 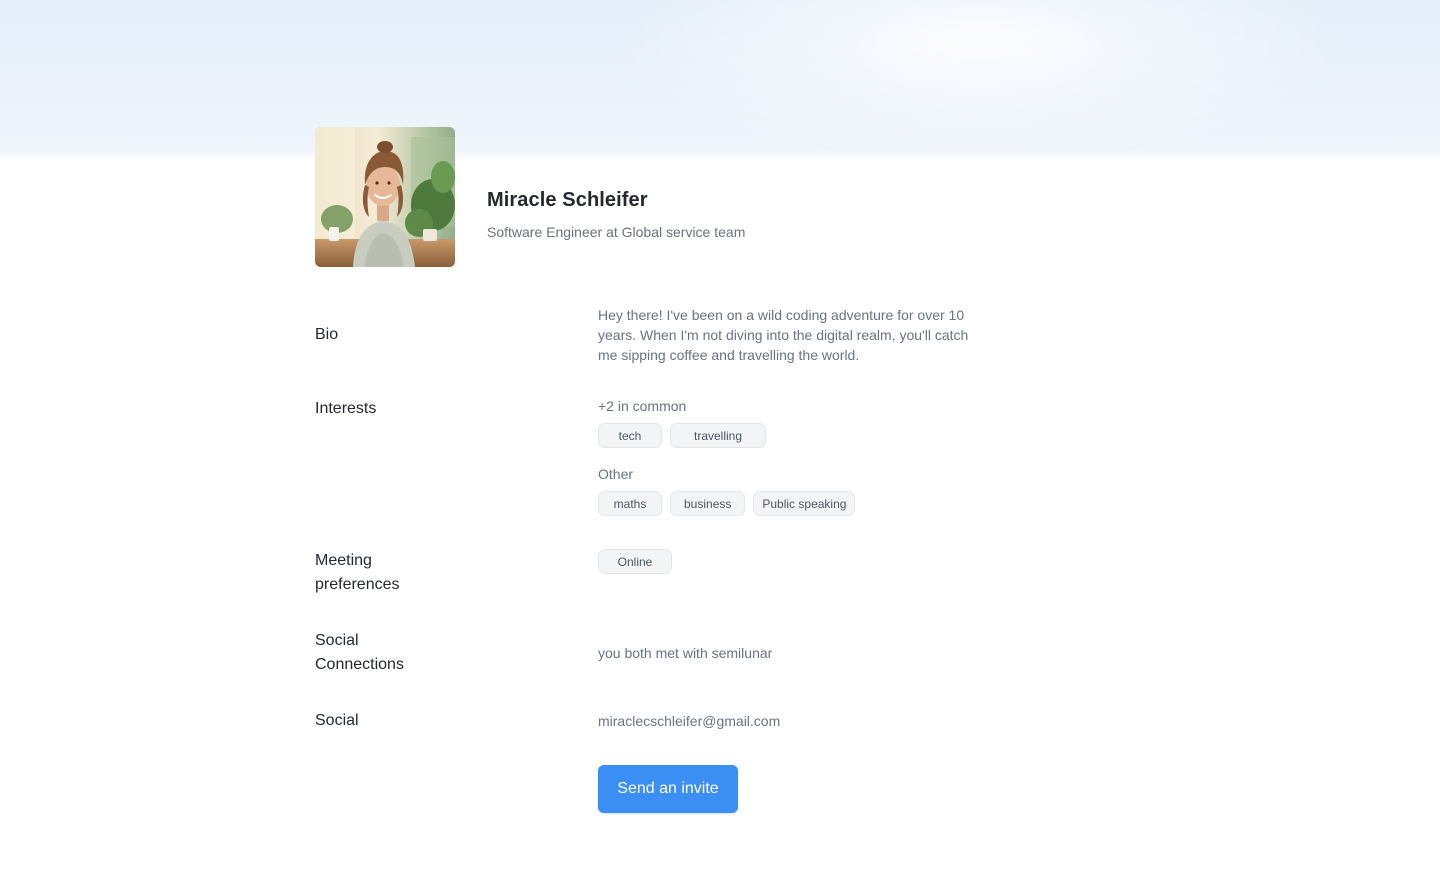 What do you see at coordinates (567, 200) in the screenshot?
I see `profile-name: Miracle Schleifer` at bounding box center [567, 200].